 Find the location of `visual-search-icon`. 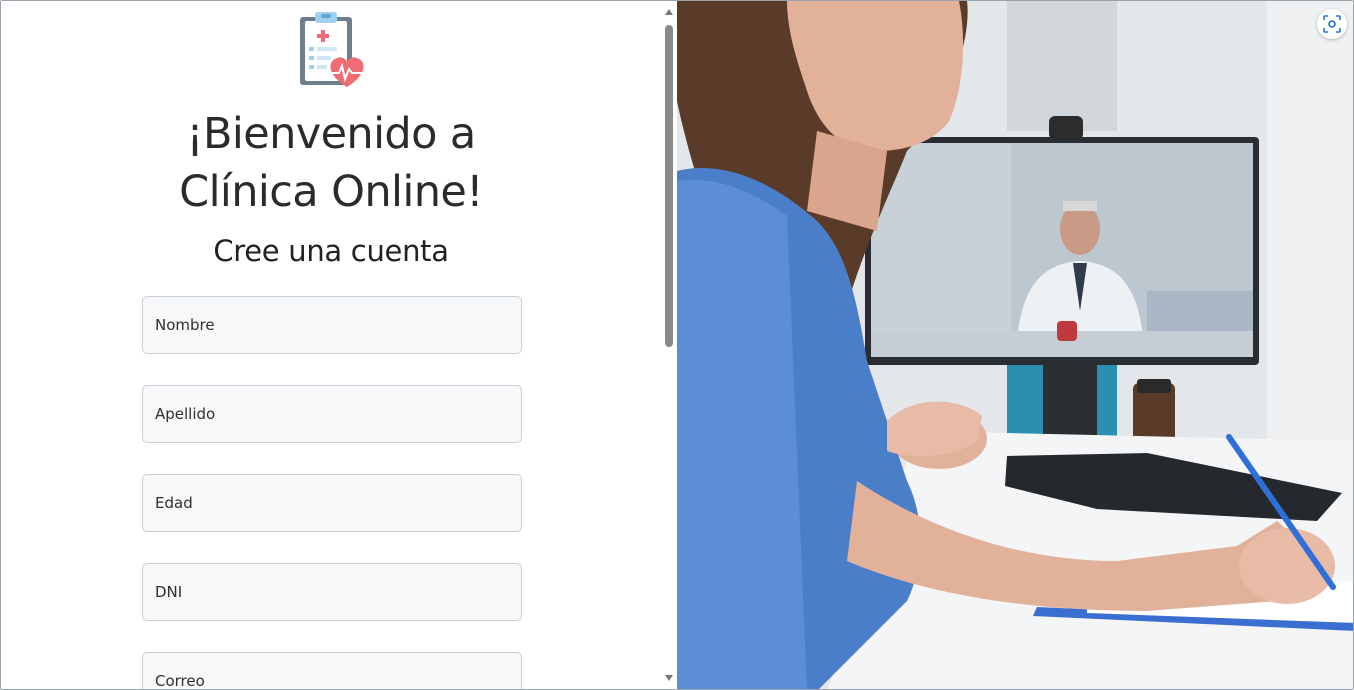

visual-search-icon is located at coordinates (1332, 24).